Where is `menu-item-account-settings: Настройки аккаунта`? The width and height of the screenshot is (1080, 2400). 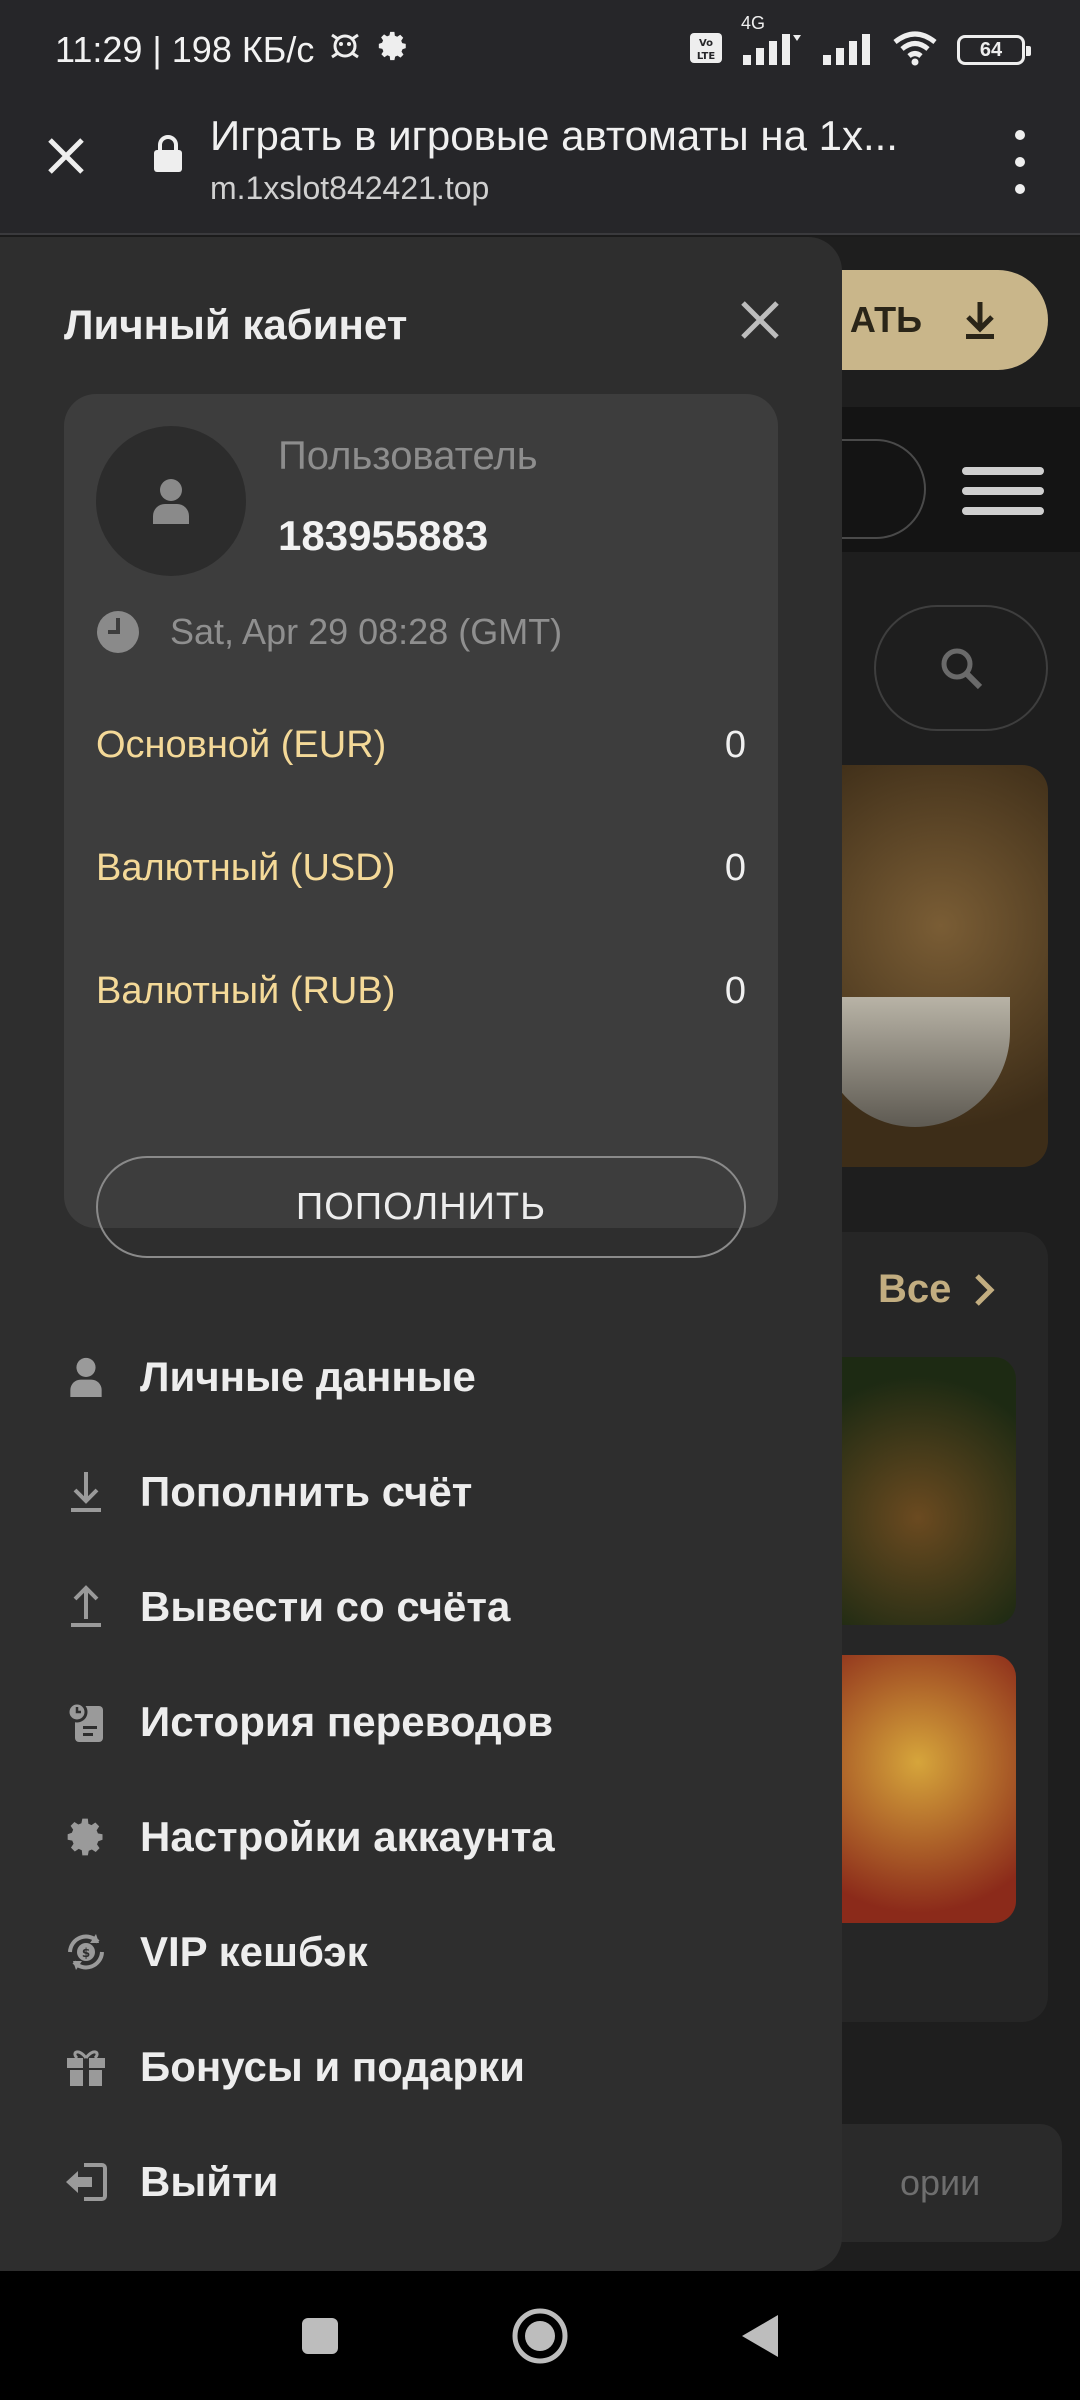
menu-item-account-settings: Настройки аккаунта is located at coordinates (421, 1836).